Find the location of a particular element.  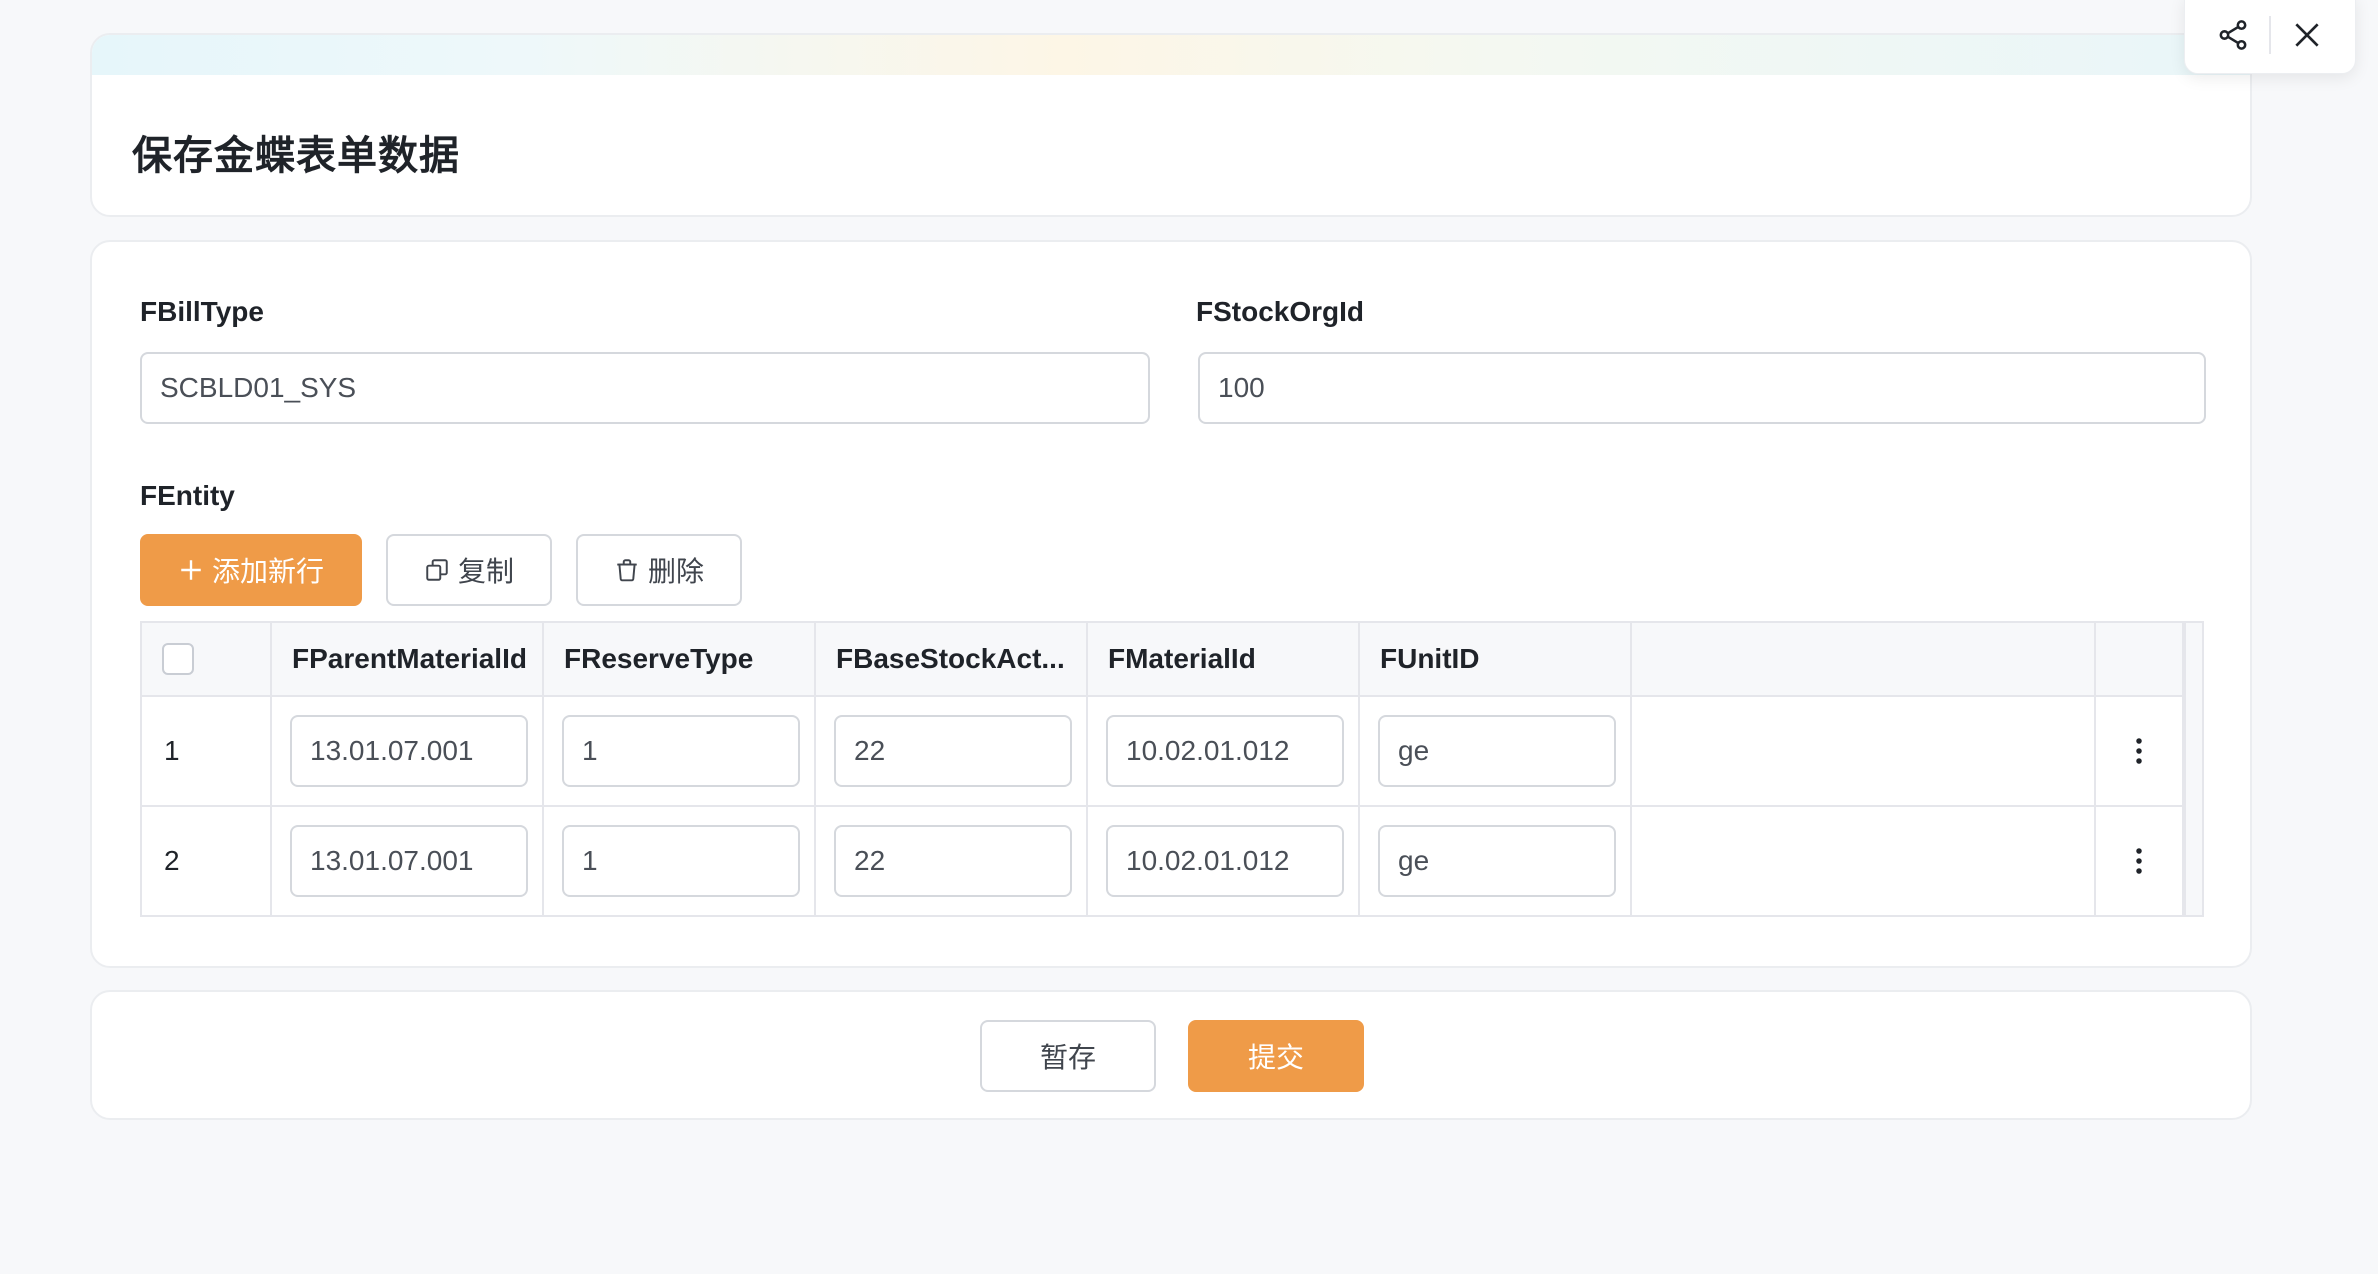

close-icon is located at coordinates (2307, 35).